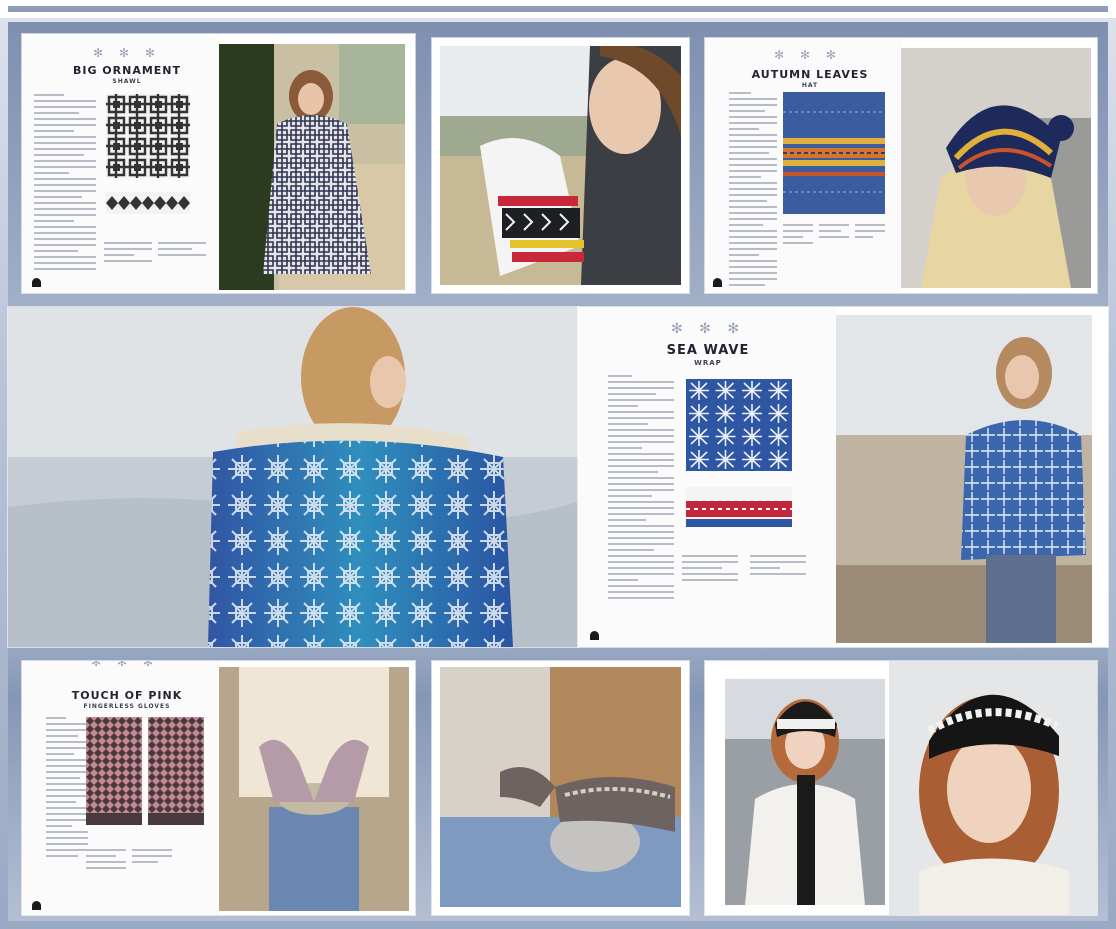 The image size is (1116, 929). What do you see at coordinates (148, 136) in the screenshot?
I see `ornament-knitting-chart` at bounding box center [148, 136].